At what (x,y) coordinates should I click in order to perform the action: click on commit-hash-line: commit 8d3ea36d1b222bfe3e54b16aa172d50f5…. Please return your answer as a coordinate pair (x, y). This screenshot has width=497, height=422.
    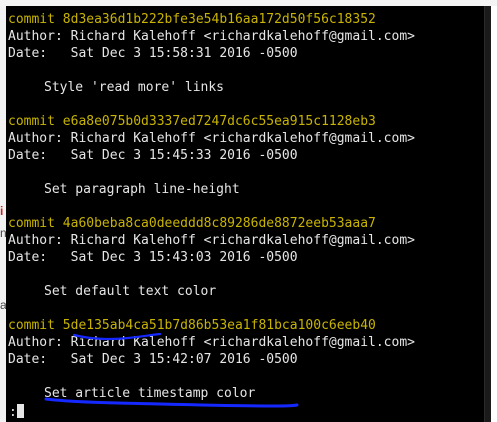
    Looking at the image, I should click on (192, 19).